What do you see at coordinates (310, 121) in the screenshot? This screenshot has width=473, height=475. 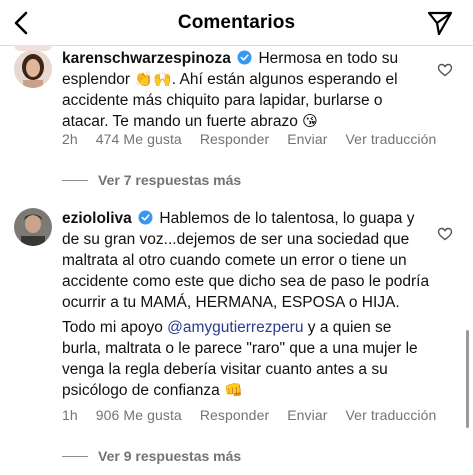 I see `kiss-emoji: 😘` at bounding box center [310, 121].